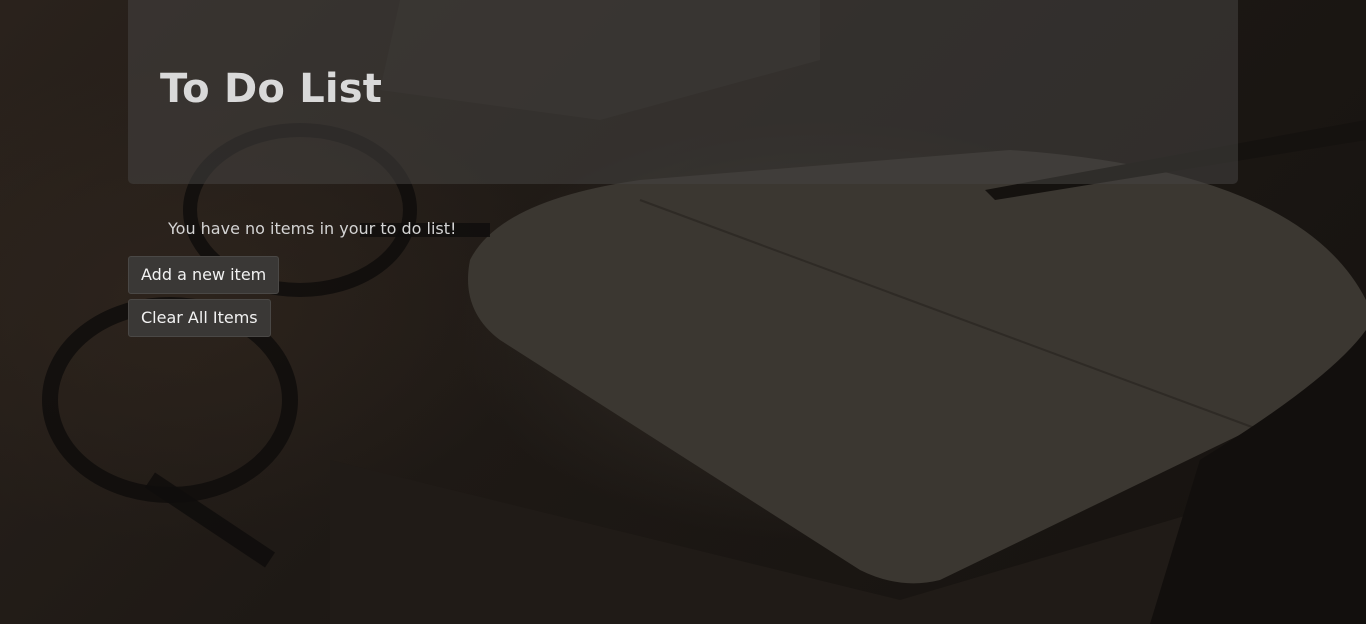  What do you see at coordinates (312, 228) in the screenshot?
I see `empty-list-message: You have no items in your to do list!` at bounding box center [312, 228].